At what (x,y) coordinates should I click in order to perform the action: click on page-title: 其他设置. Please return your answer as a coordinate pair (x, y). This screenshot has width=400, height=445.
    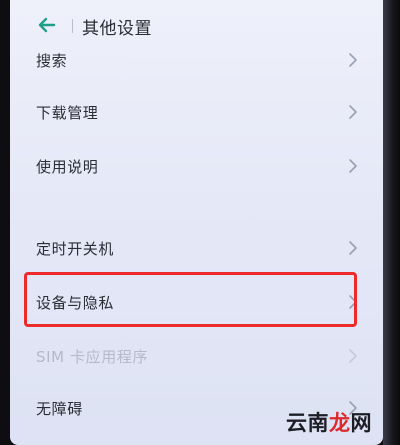
    Looking at the image, I should click on (117, 29).